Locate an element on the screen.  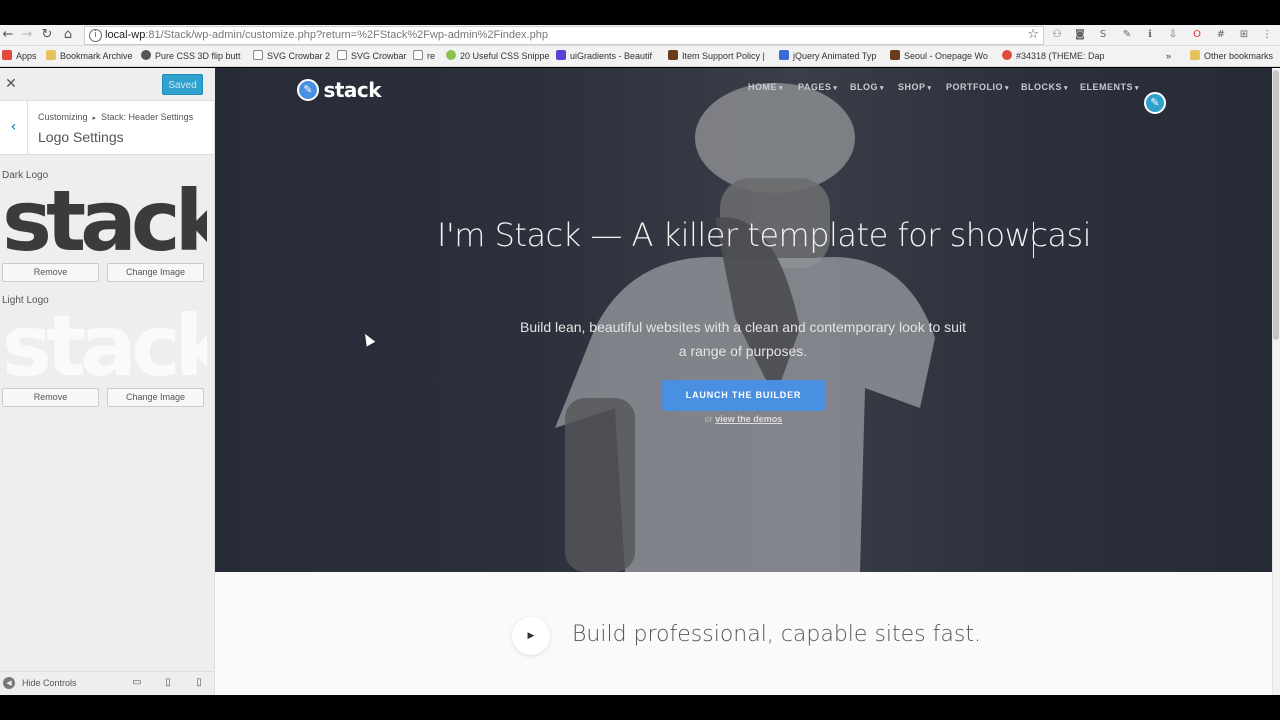
menu-pages: PAGES ▾ is located at coordinates (817, 87).